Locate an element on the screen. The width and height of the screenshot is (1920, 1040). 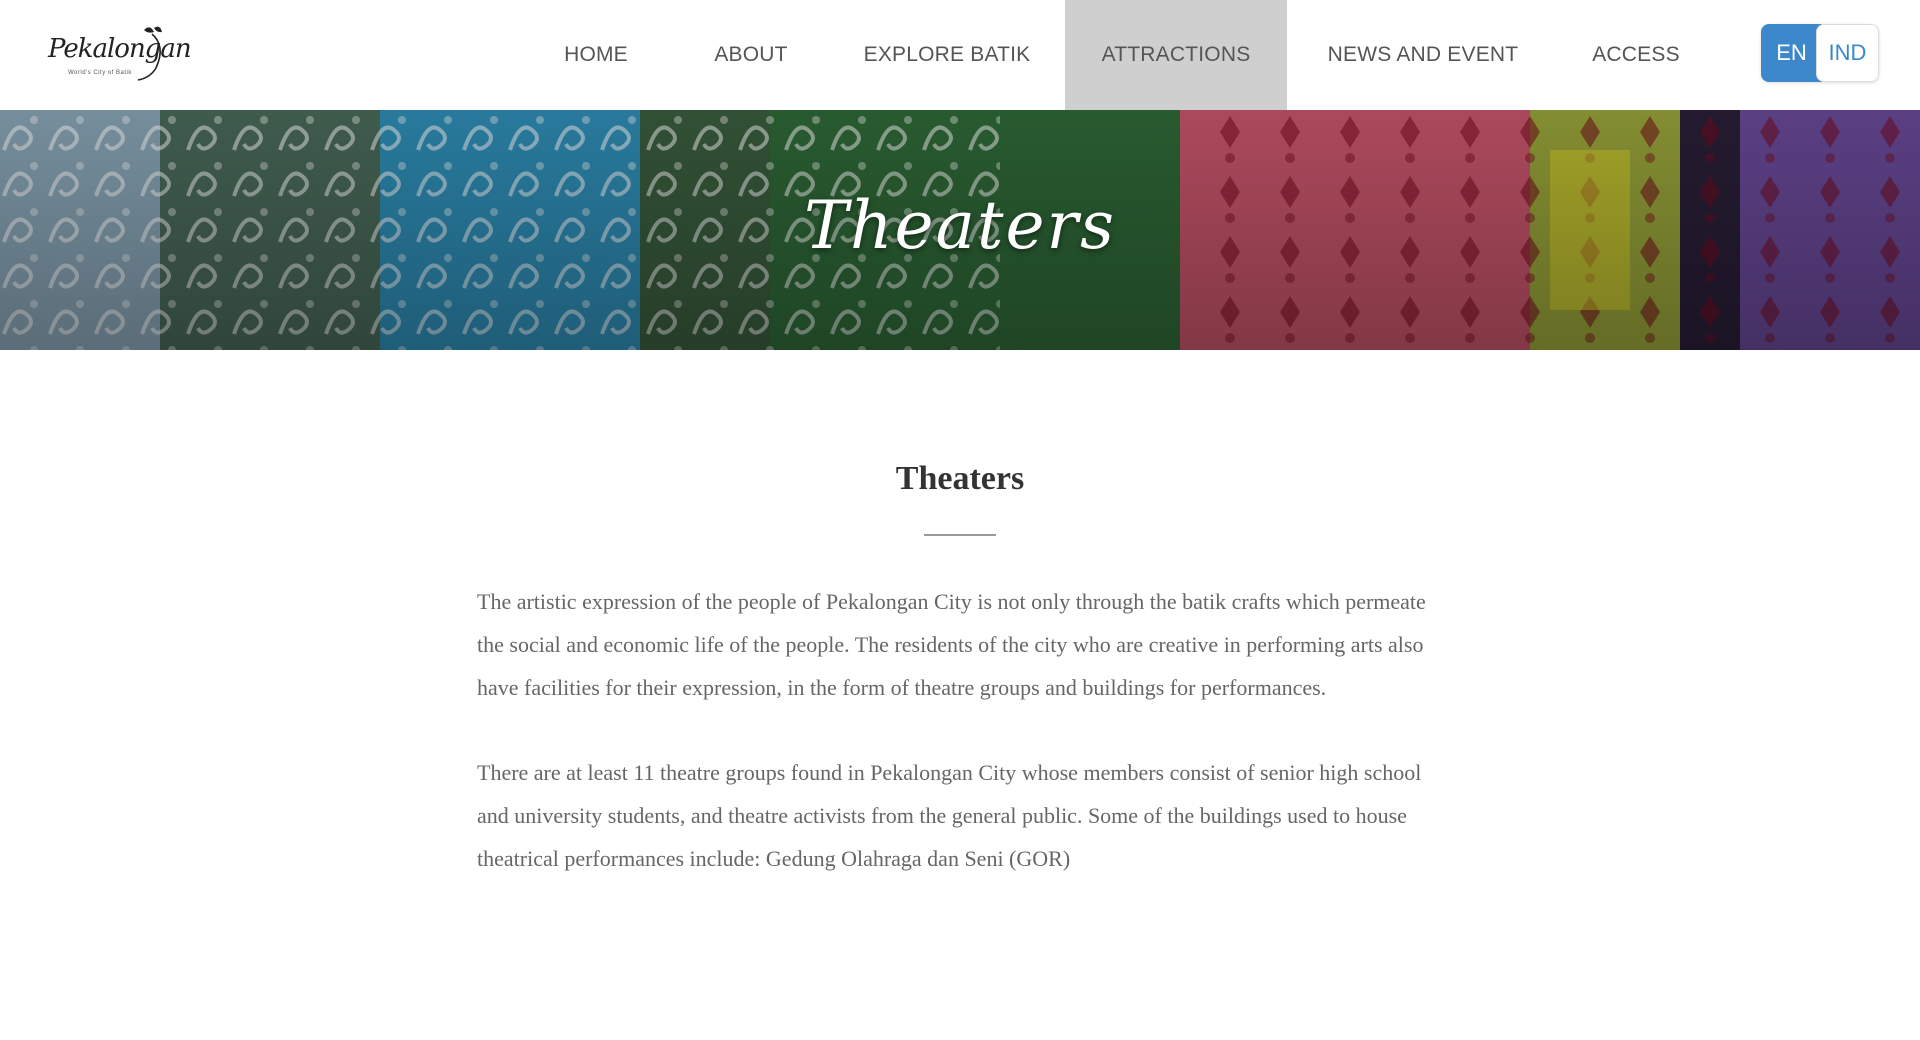
page-title: Theaters is located at coordinates (960, 478).